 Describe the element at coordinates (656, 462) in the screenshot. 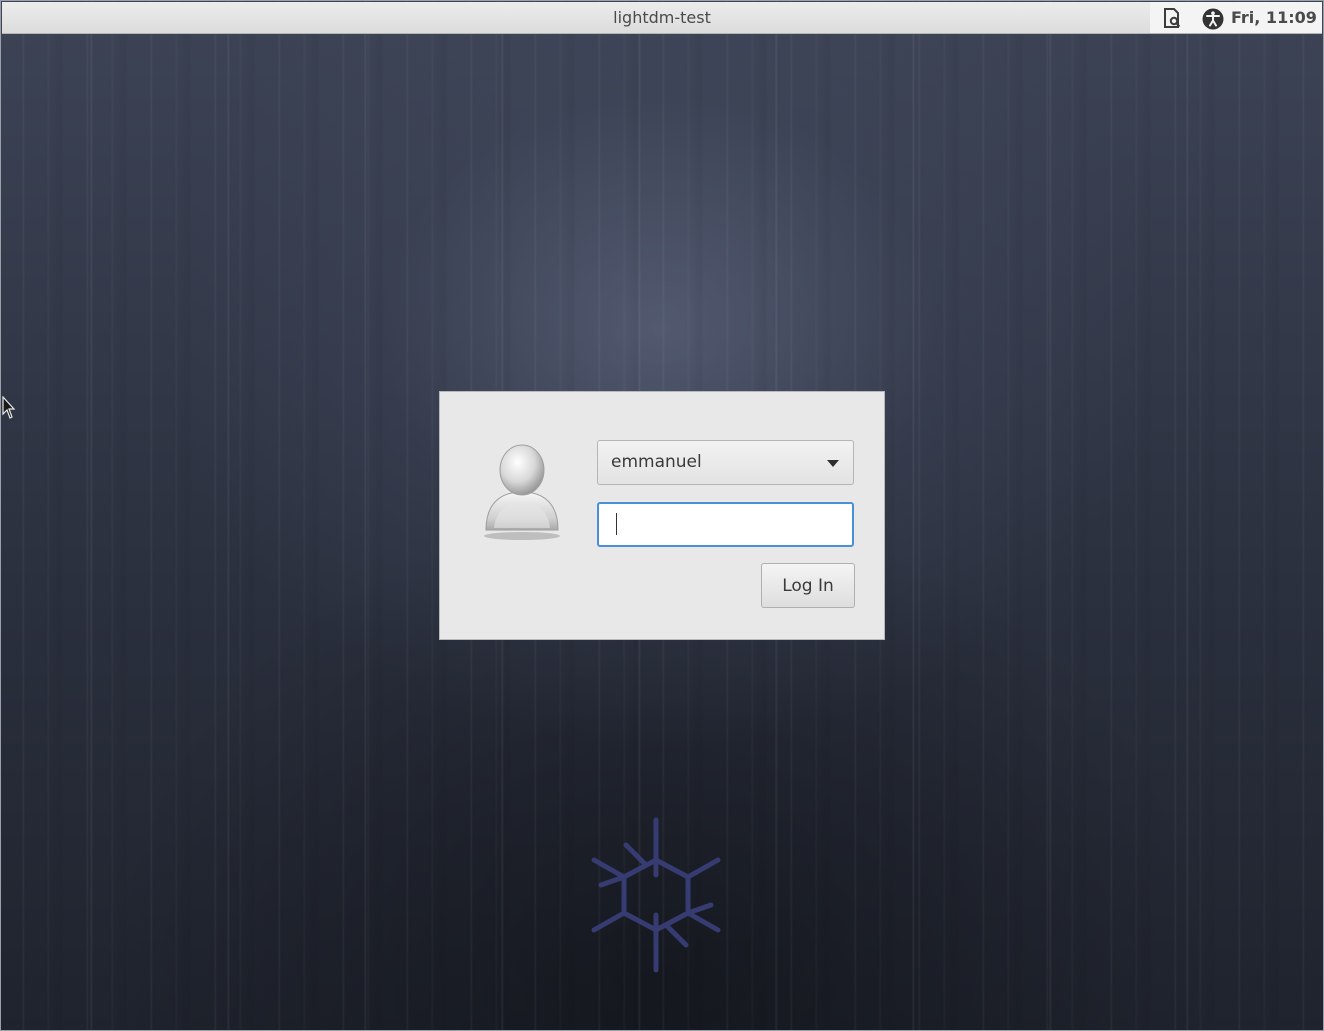

I see `user-selector-value: emmanuel` at that location.